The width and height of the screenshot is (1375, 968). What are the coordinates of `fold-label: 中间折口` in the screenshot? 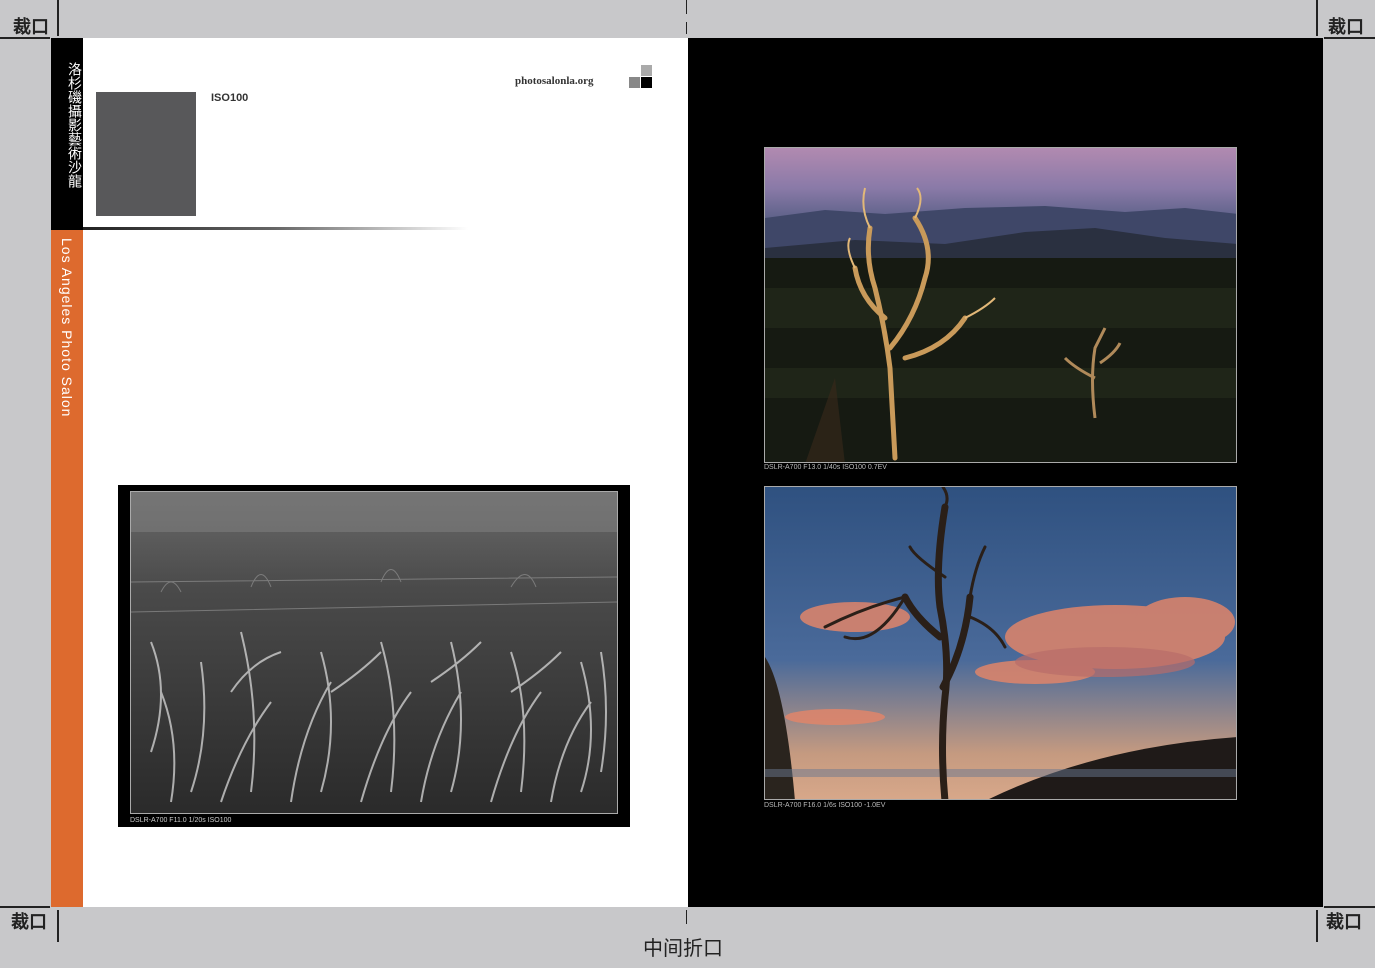 It's located at (683, 948).